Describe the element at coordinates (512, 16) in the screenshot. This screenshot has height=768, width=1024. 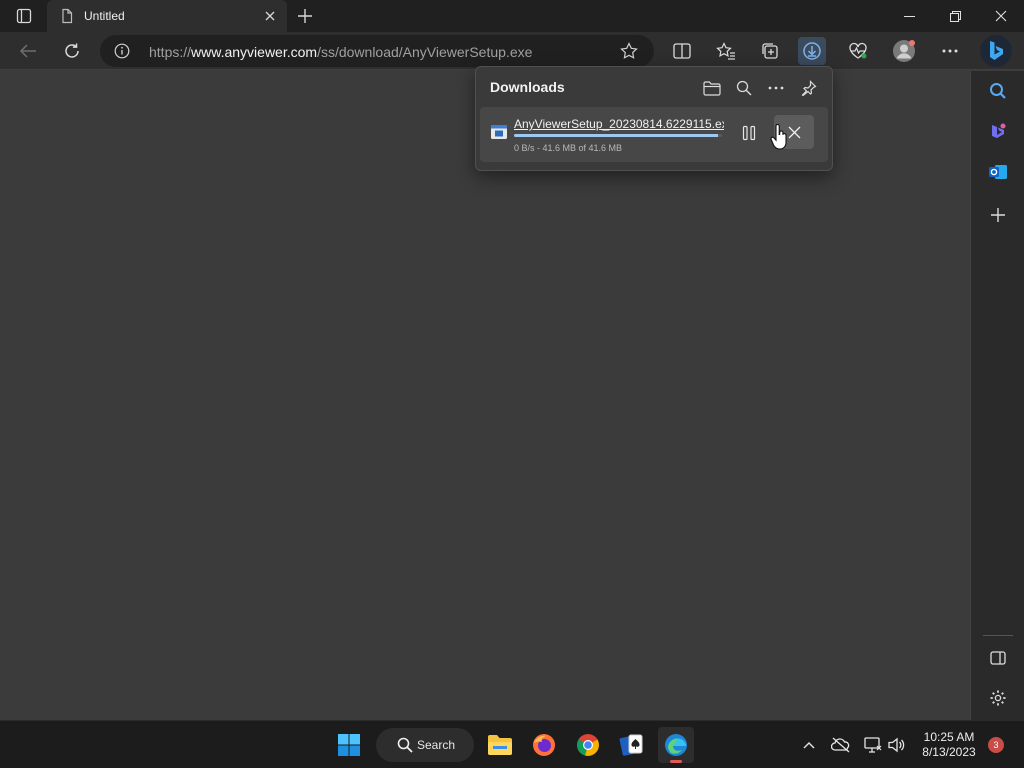
I see `tab-strip: Untitled` at that location.